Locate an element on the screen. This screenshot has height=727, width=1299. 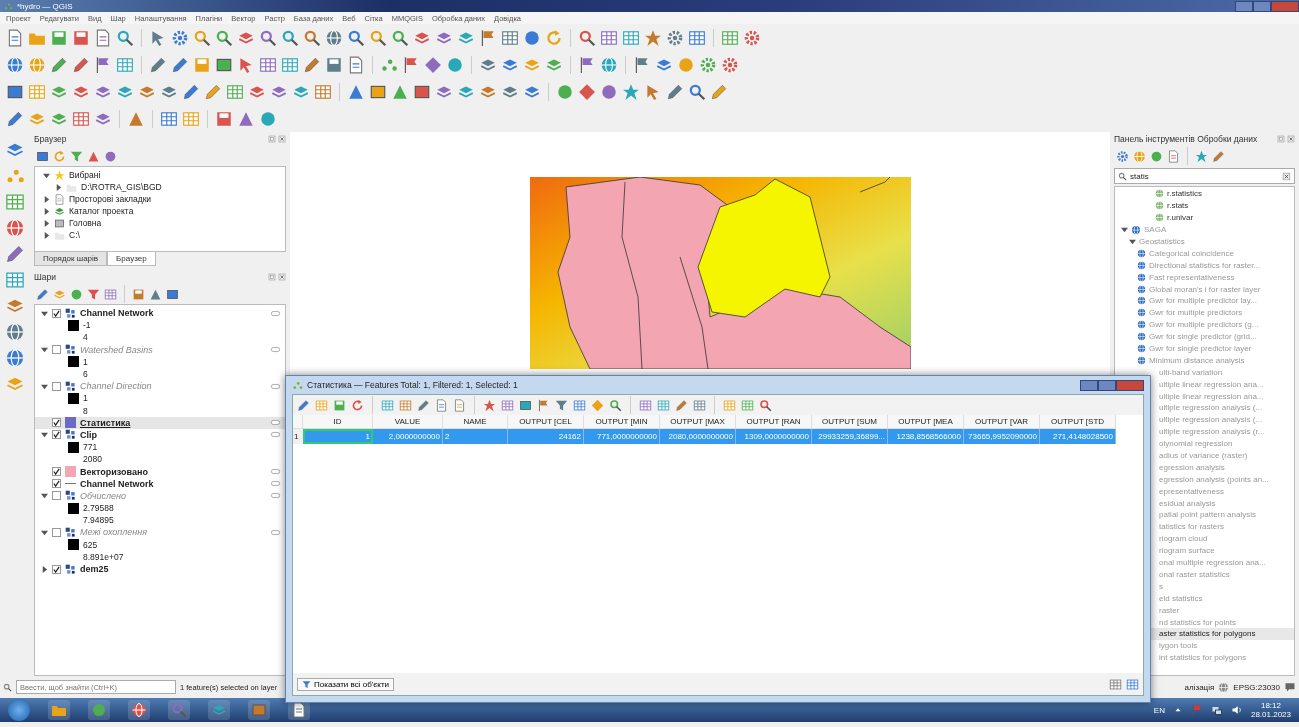
filter-button: Показати всі об'єкти is located at coordinates (346, 684).